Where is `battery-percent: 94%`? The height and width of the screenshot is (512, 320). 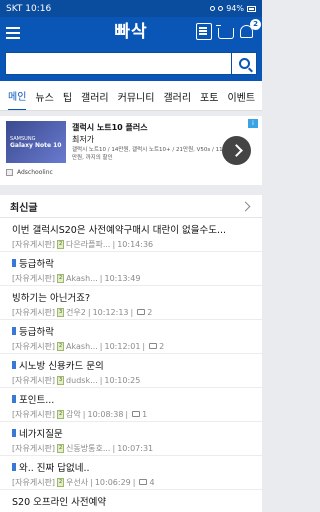
battery-percent: 94% is located at coordinates (235, 8).